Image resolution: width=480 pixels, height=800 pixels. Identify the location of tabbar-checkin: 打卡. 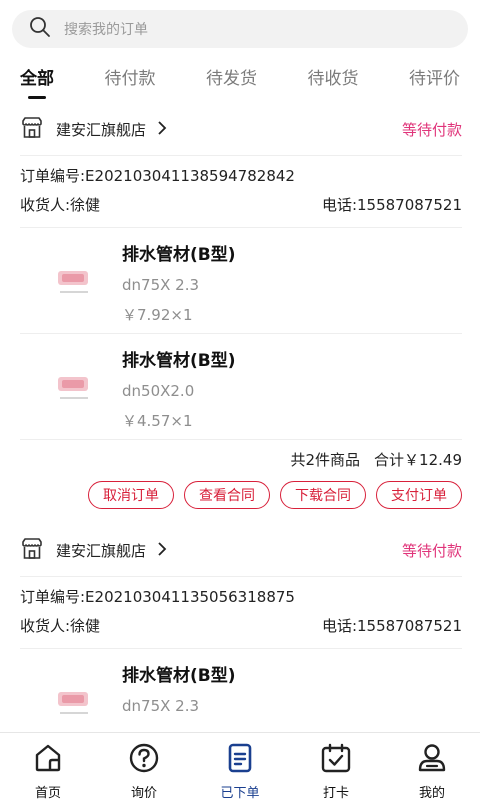
(336, 766).